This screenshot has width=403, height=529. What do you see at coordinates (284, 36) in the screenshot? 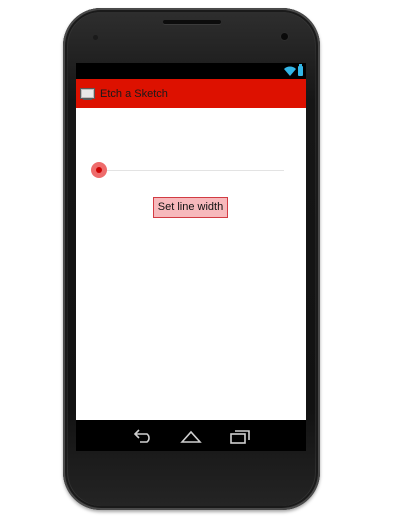
I see `front-camera` at bounding box center [284, 36].